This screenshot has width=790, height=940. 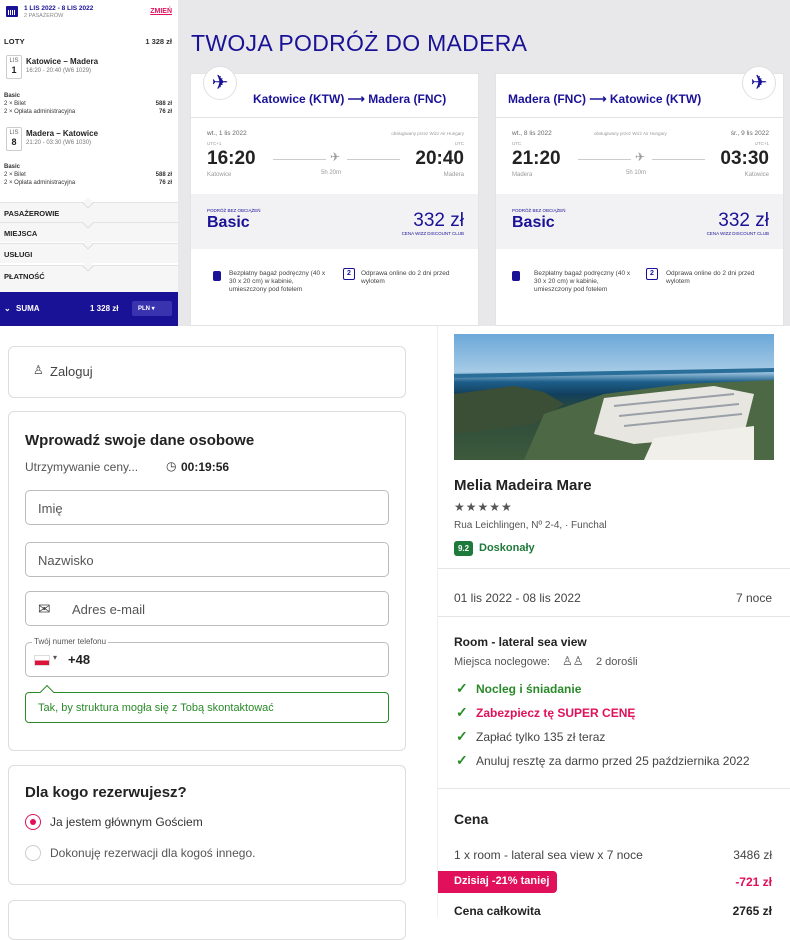 What do you see at coordinates (152, 853) in the screenshot?
I see `radio-someone-else-label: Dokonuję rezerwacji dla kogoś innego.` at bounding box center [152, 853].